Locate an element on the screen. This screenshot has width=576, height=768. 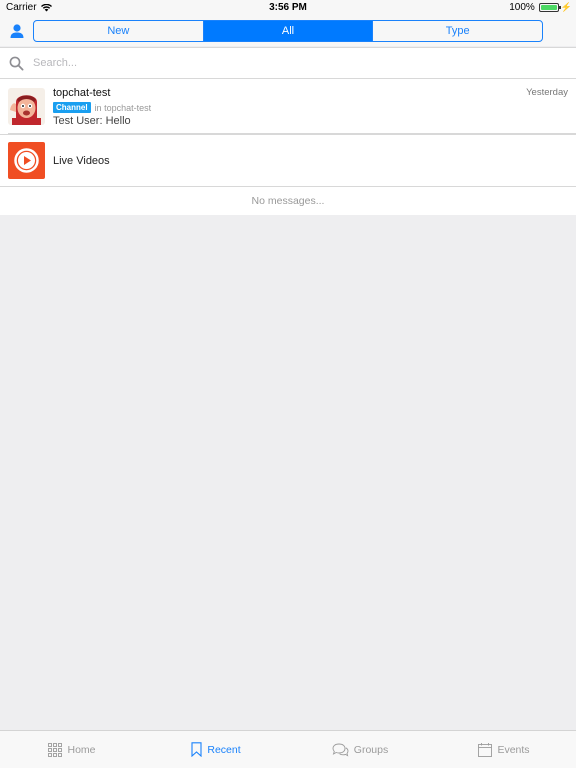
battery-status: 100% ⚡ is located at coordinates (540, 7).